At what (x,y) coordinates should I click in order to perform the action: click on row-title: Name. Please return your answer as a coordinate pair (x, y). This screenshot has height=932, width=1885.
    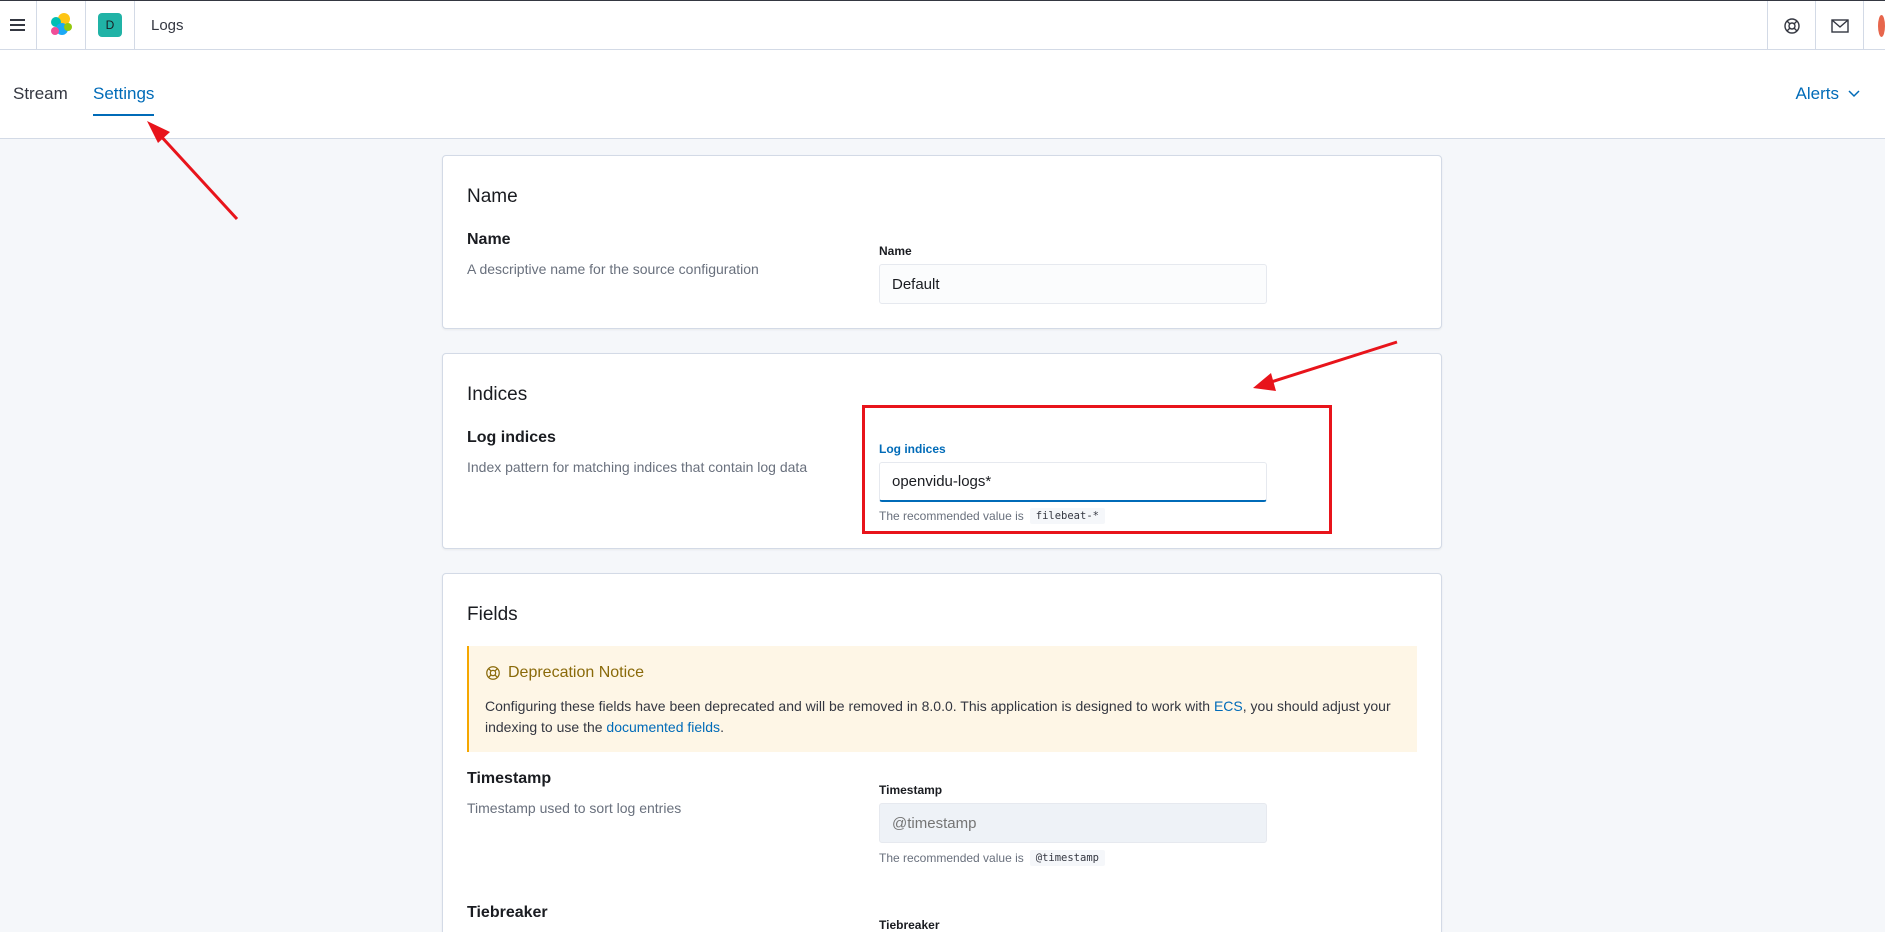
    Looking at the image, I should click on (489, 239).